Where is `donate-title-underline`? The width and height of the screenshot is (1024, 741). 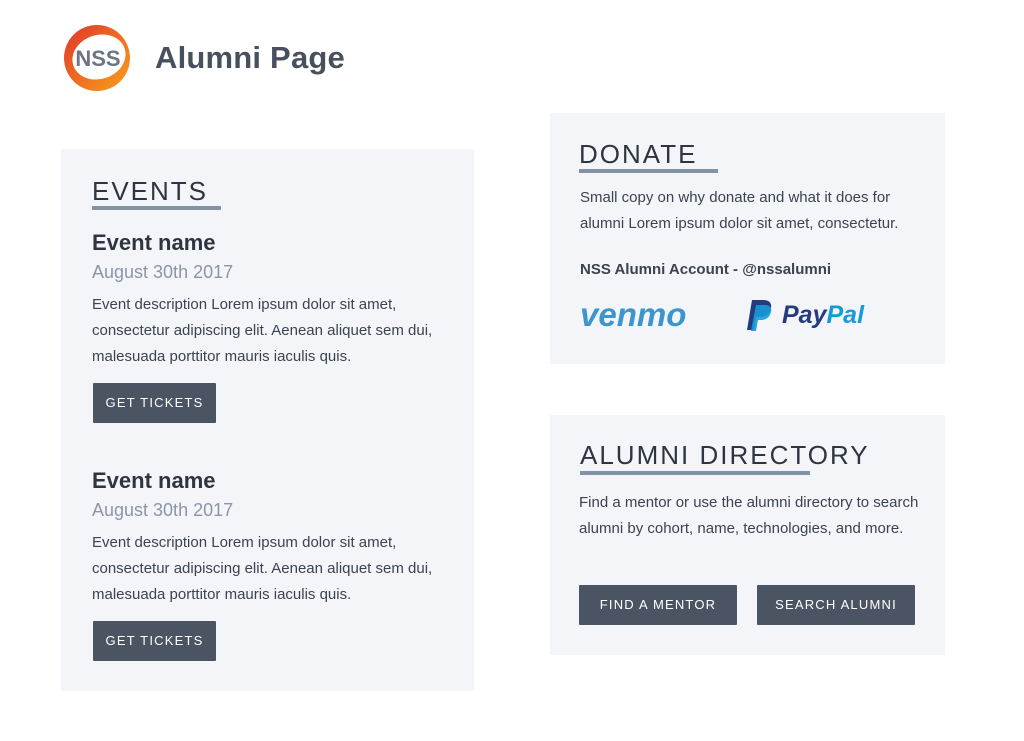 donate-title-underline is located at coordinates (648, 171).